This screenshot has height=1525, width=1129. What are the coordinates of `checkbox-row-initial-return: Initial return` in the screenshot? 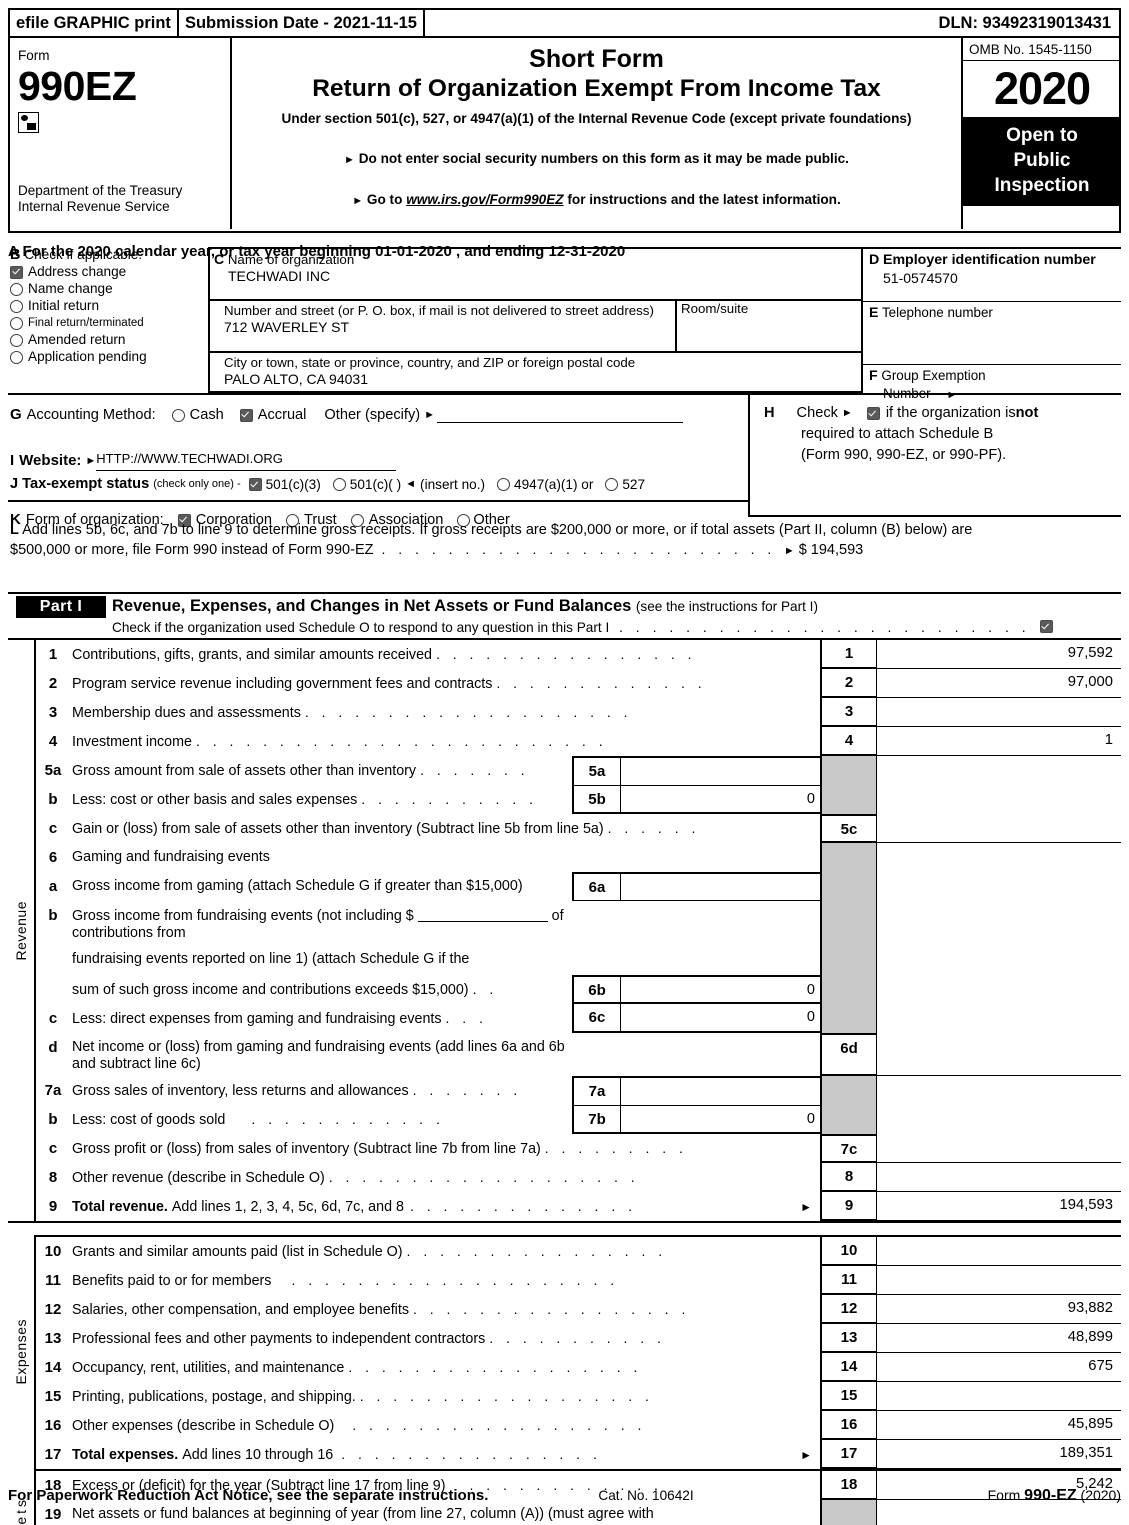 It's located at (109, 306).